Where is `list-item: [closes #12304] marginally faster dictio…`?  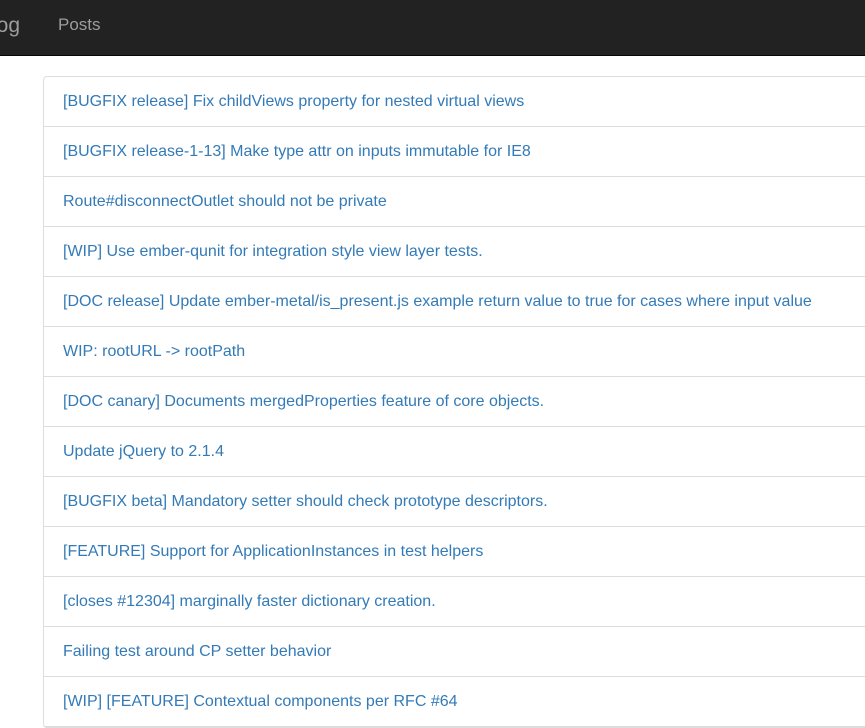 list-item: [closes #12304] marginally faster dictio… is located at coordinates (454, 602).